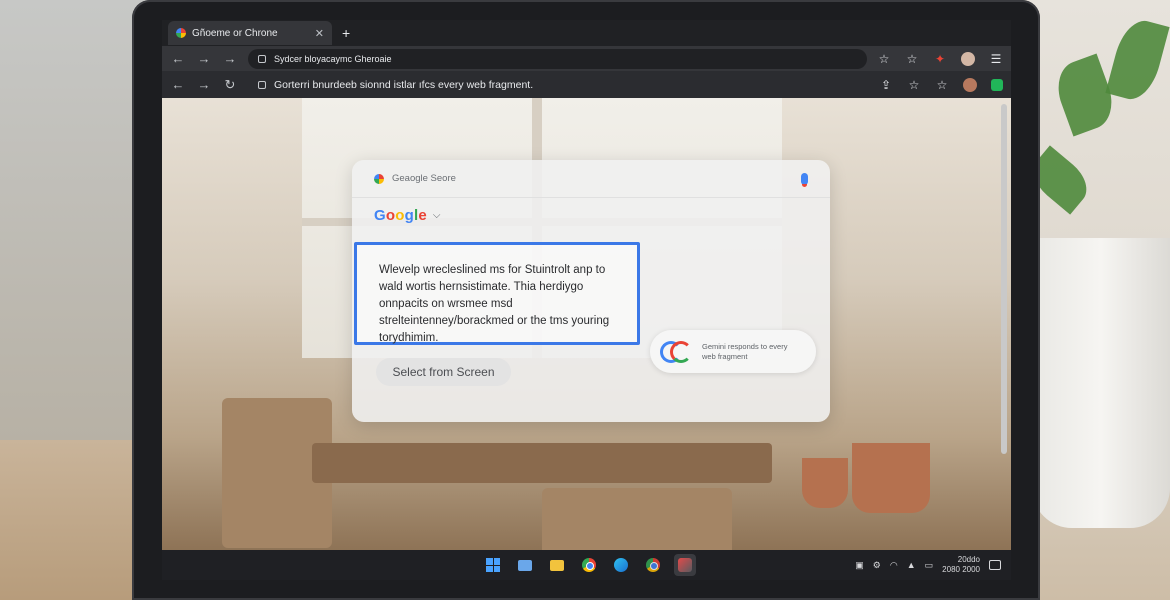 The height and width of the screenshot is (600, 1170). What do you see at coordinates (911, 565) in the screenshot?
I see `tray-volume-icon: ▲` at bounding box center [911, 565].